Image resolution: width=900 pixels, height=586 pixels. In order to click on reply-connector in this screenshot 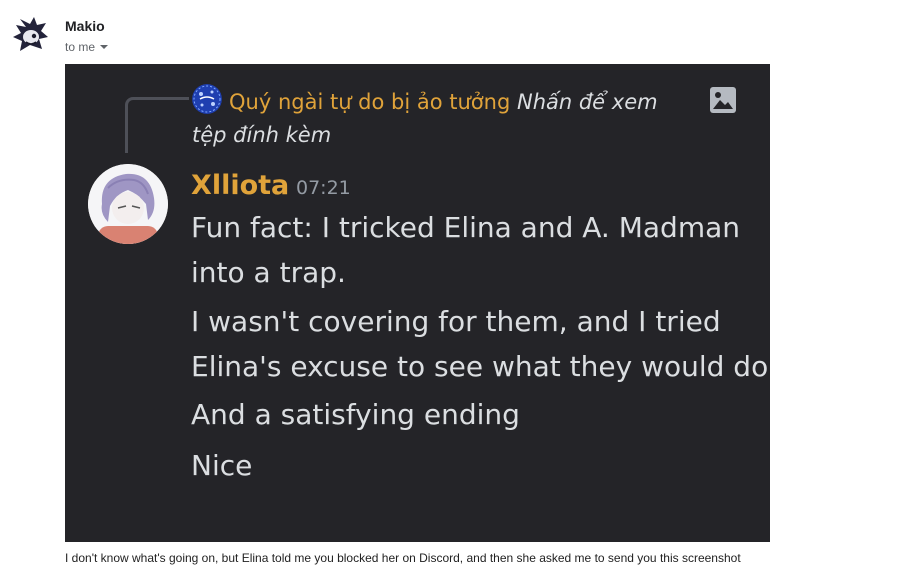, I will do `click(157, 125)`.